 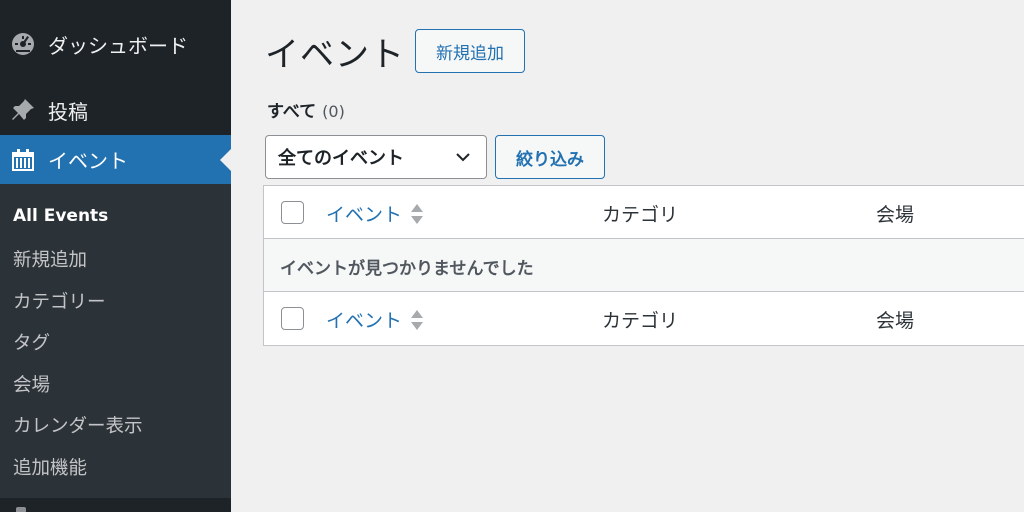 I want to click on calendar-icon, so click(x=23, y=160).